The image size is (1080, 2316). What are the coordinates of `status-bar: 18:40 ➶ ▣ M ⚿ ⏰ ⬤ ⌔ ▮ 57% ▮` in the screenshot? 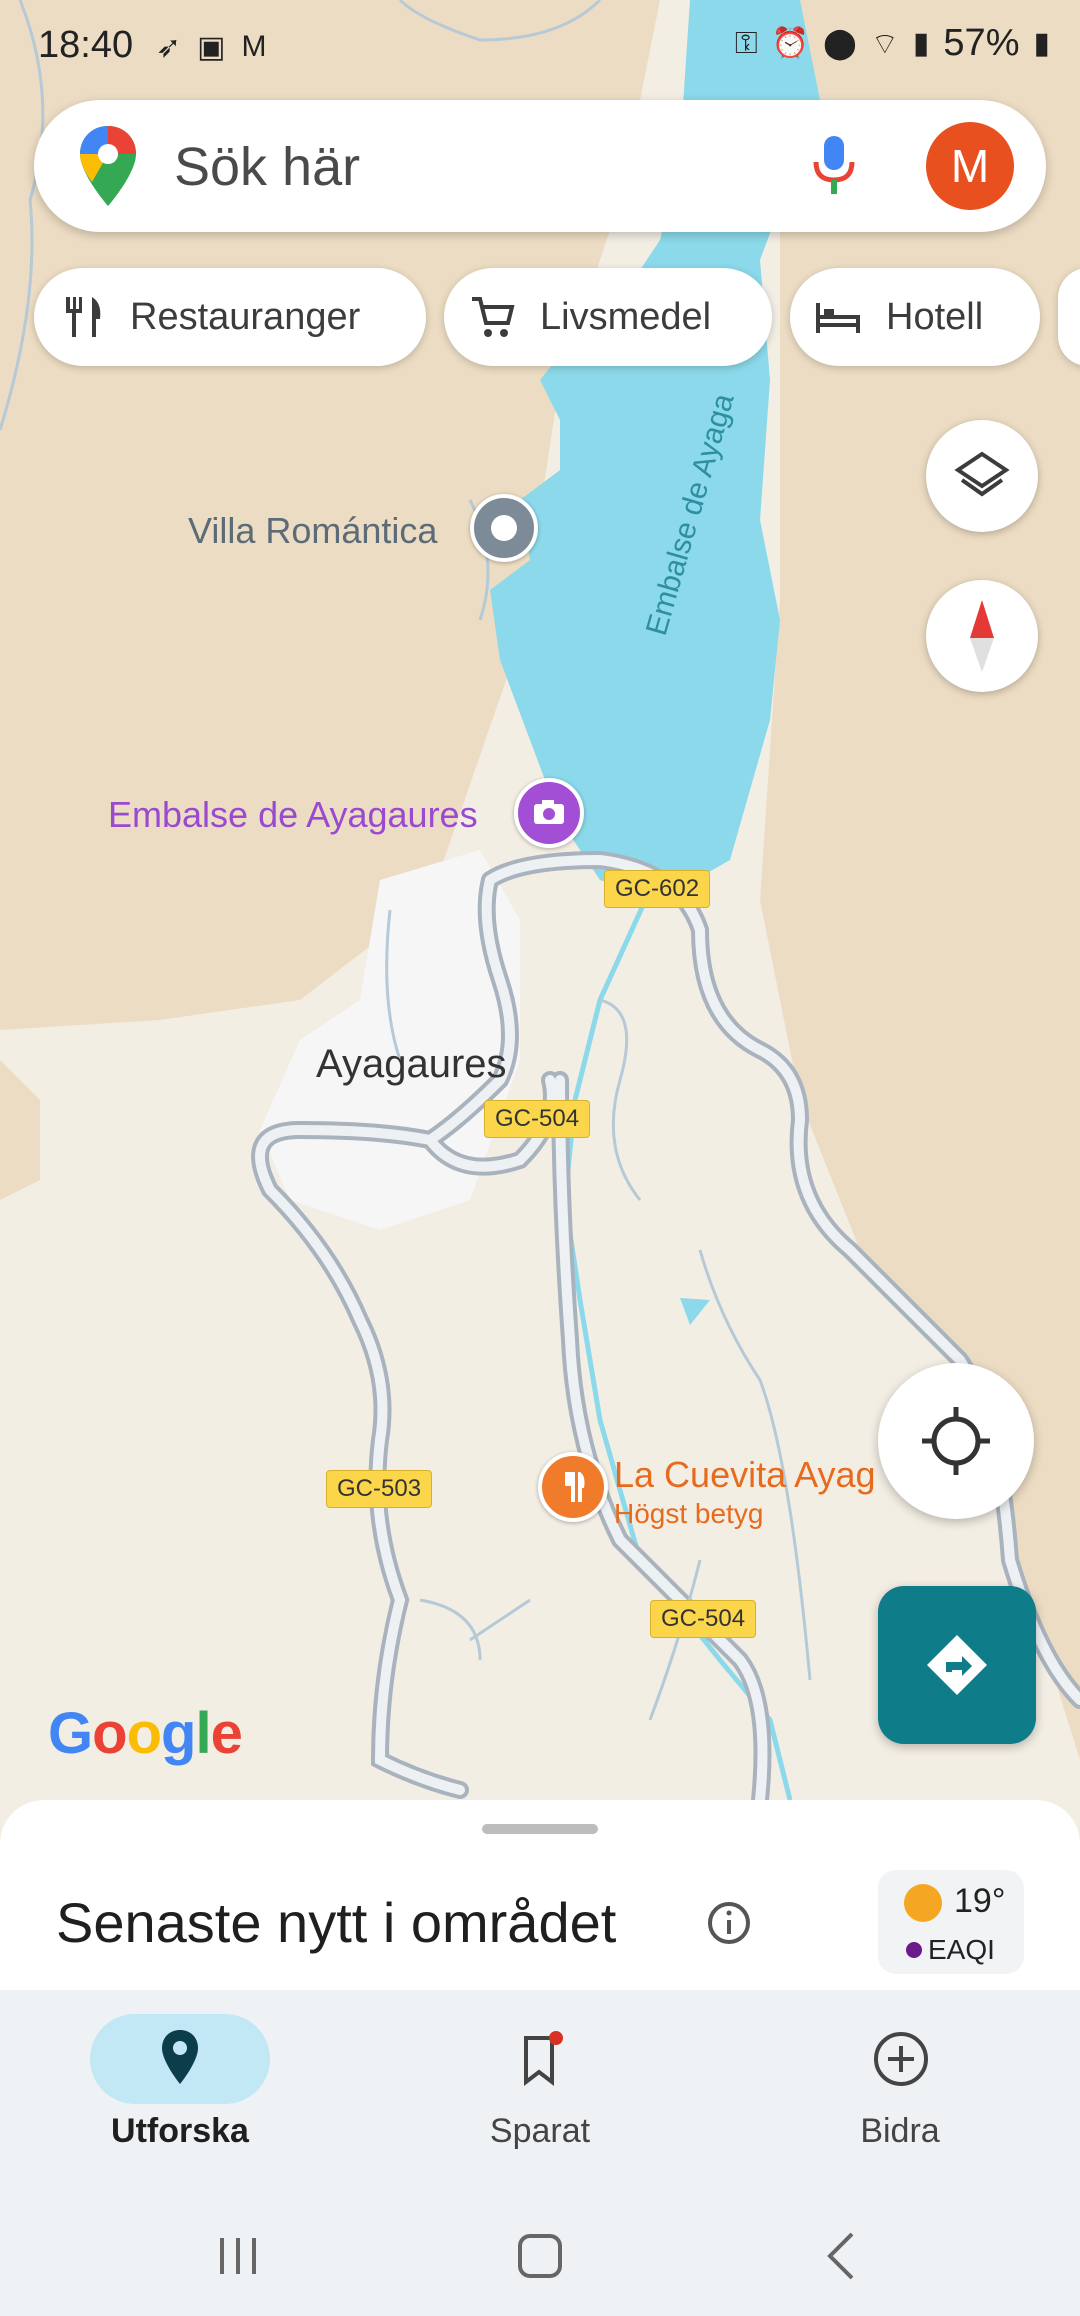 It's located at (540, 48).